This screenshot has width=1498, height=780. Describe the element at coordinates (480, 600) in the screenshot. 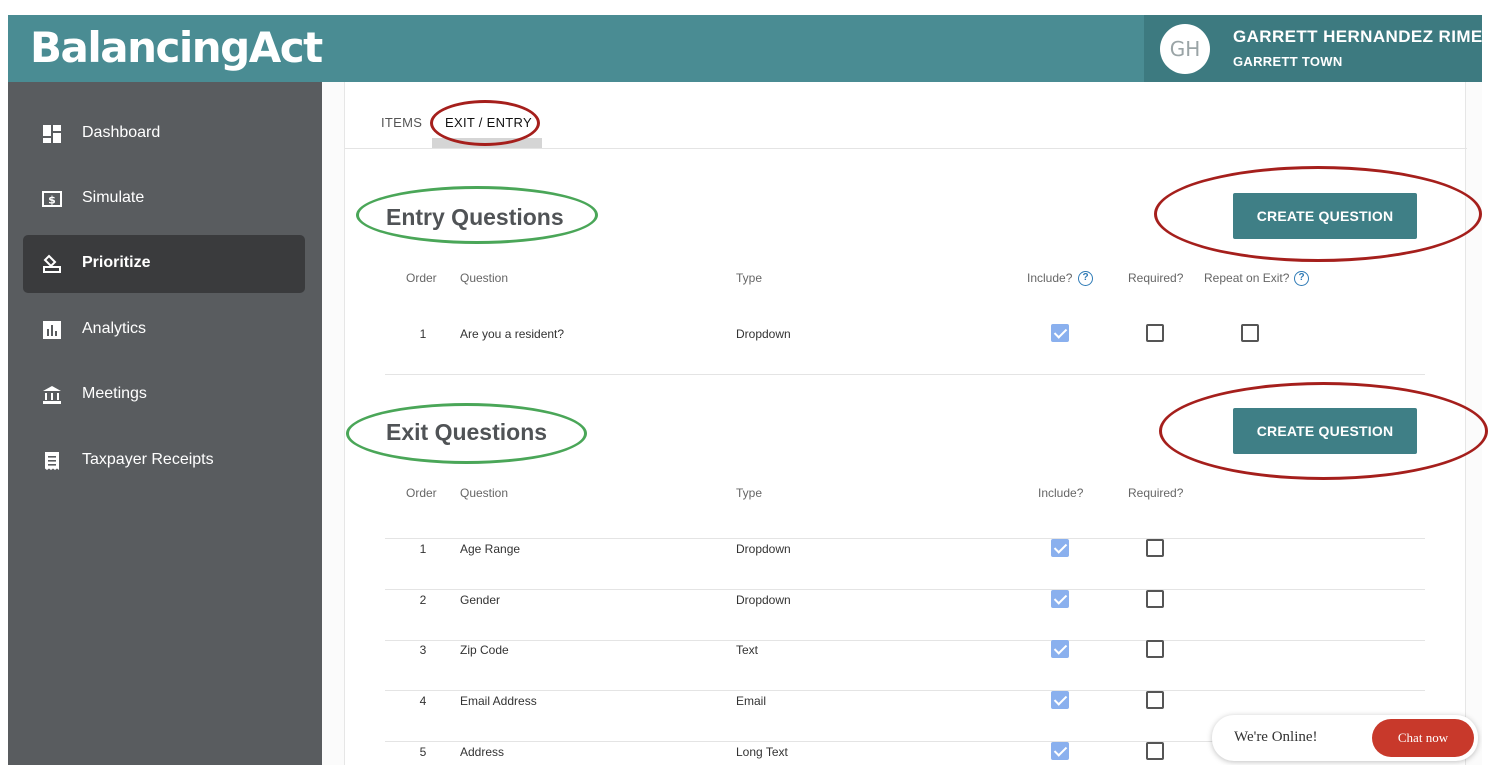

I see `row-question: Gender` at that location.